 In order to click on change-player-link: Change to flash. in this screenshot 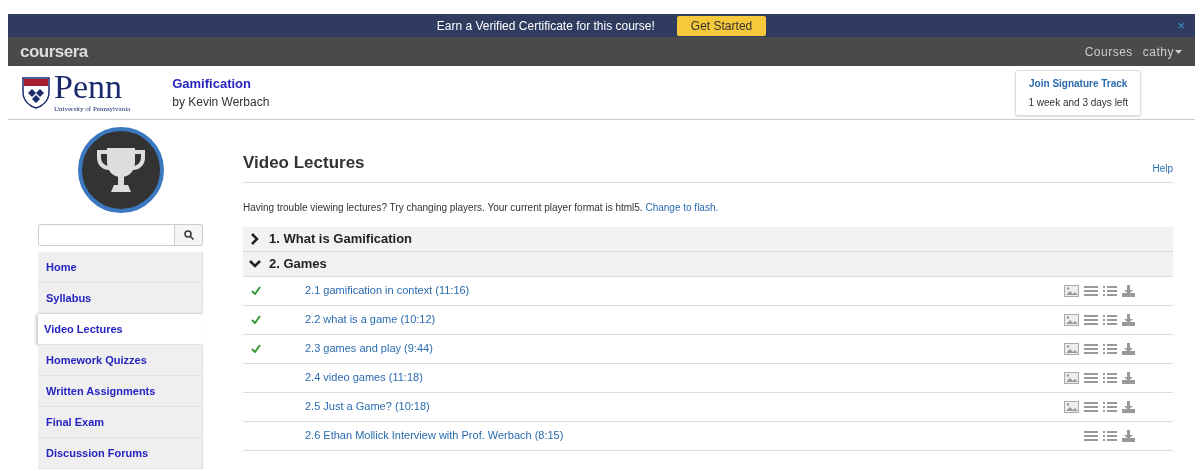, I will do `click(682, 207)`.